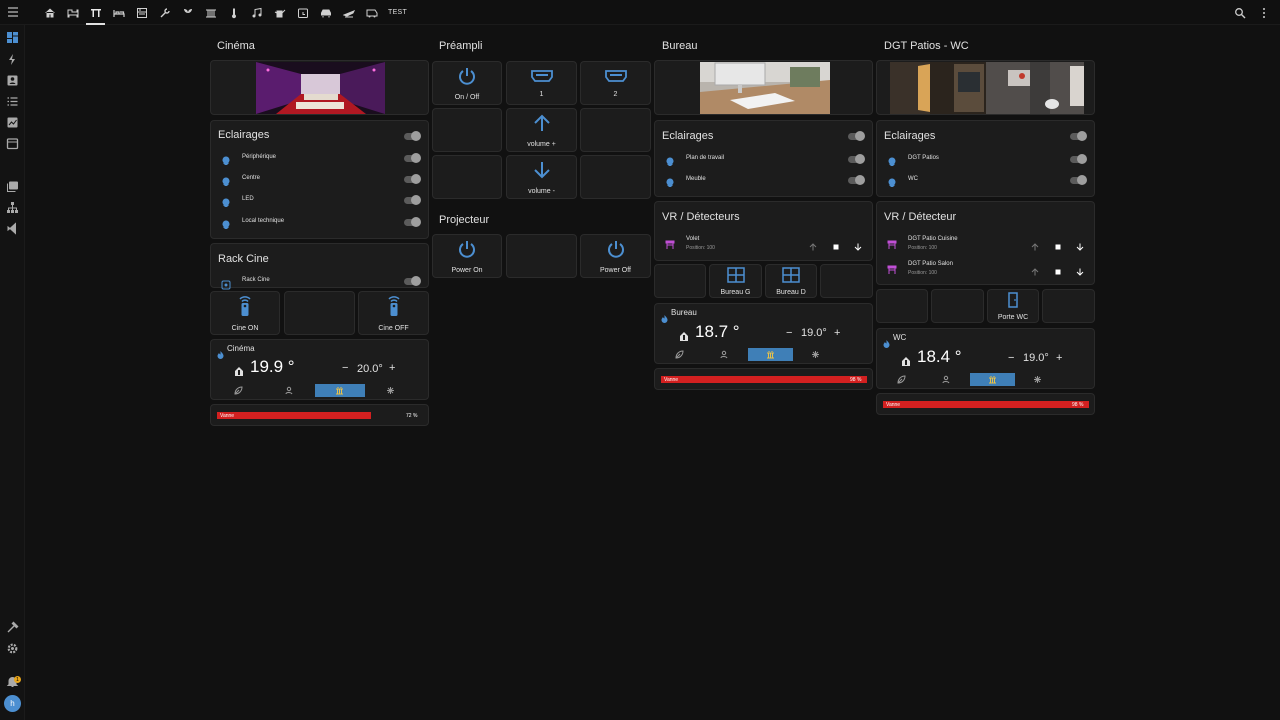 The height and width of the screenshot is (720, 1280). Describe the element at coordinates (164, 12) in the screenshot. I see `tools-icon` at that location.